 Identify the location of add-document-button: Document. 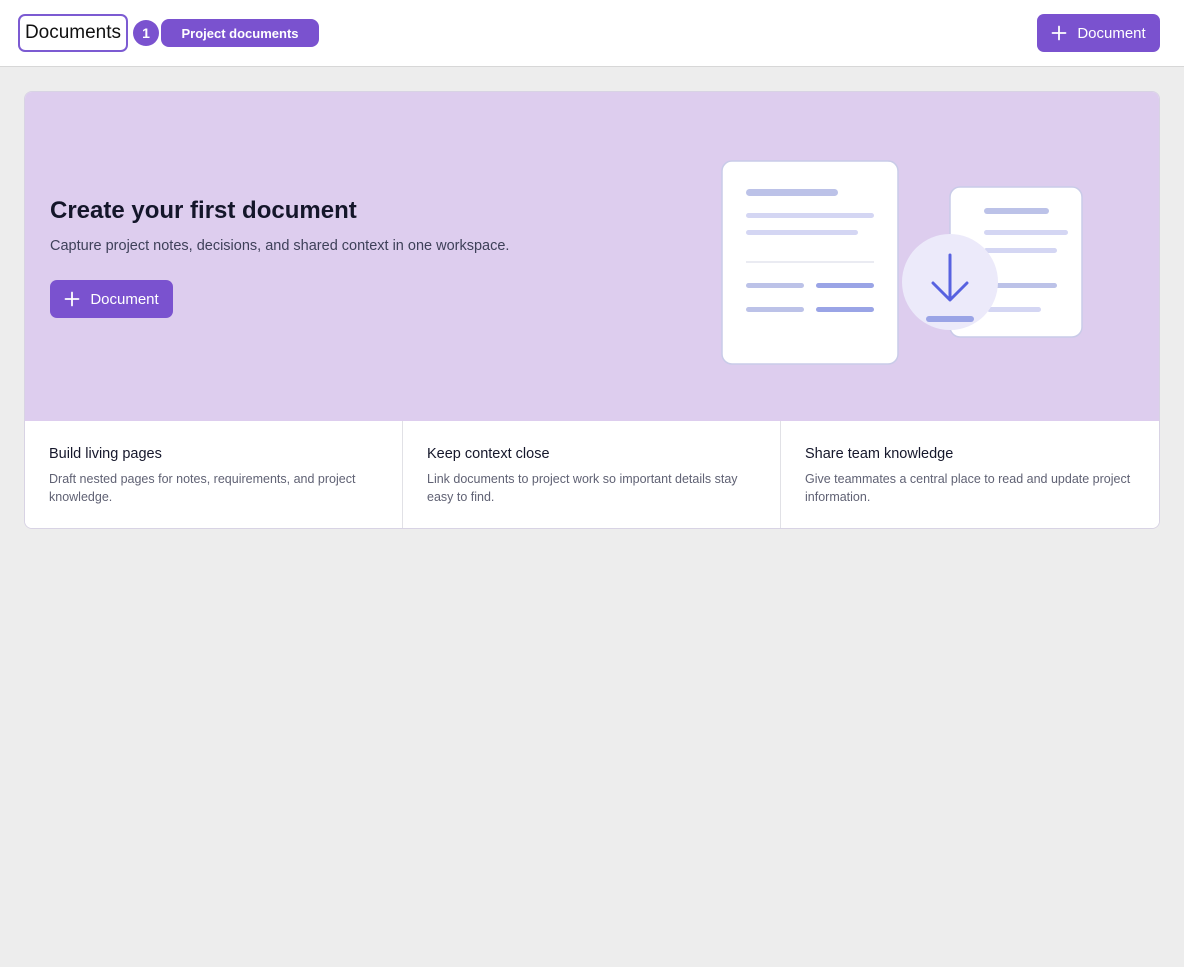
(1098, 33).